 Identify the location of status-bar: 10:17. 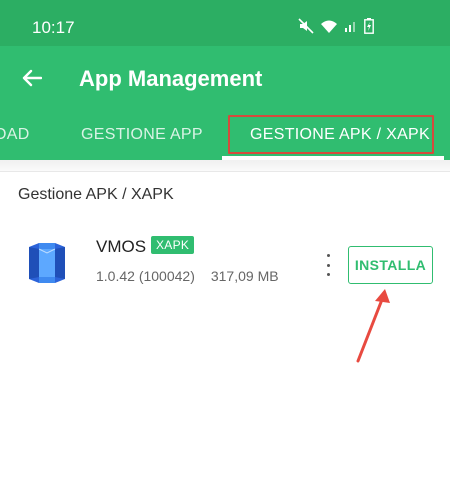
(225, 23).